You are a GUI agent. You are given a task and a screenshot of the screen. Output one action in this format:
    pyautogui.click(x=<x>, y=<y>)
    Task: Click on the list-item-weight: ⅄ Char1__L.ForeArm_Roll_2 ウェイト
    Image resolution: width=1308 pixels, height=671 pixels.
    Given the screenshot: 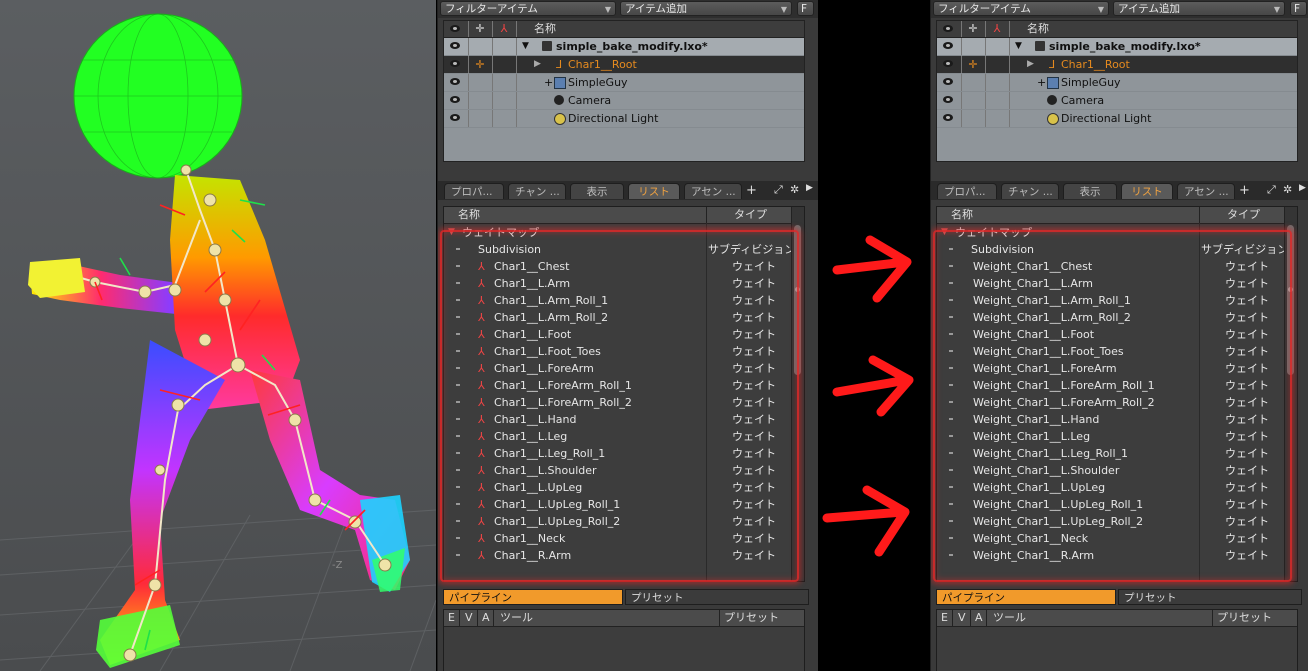 What is the action you would take?
    pyautogui.click(x=624, y=402)
    